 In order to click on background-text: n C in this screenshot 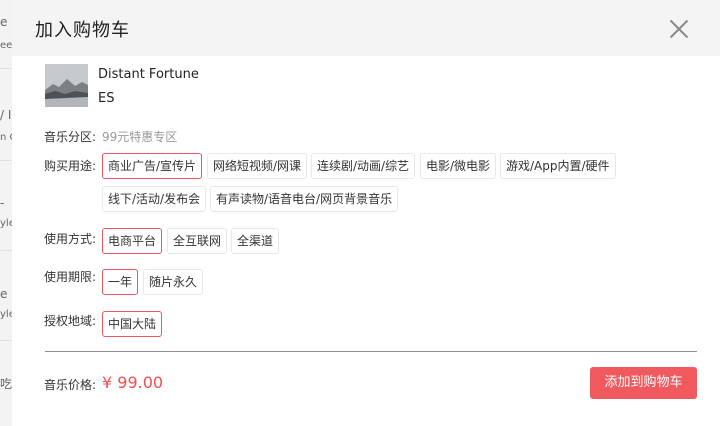, I will do `click(6, 137)`.